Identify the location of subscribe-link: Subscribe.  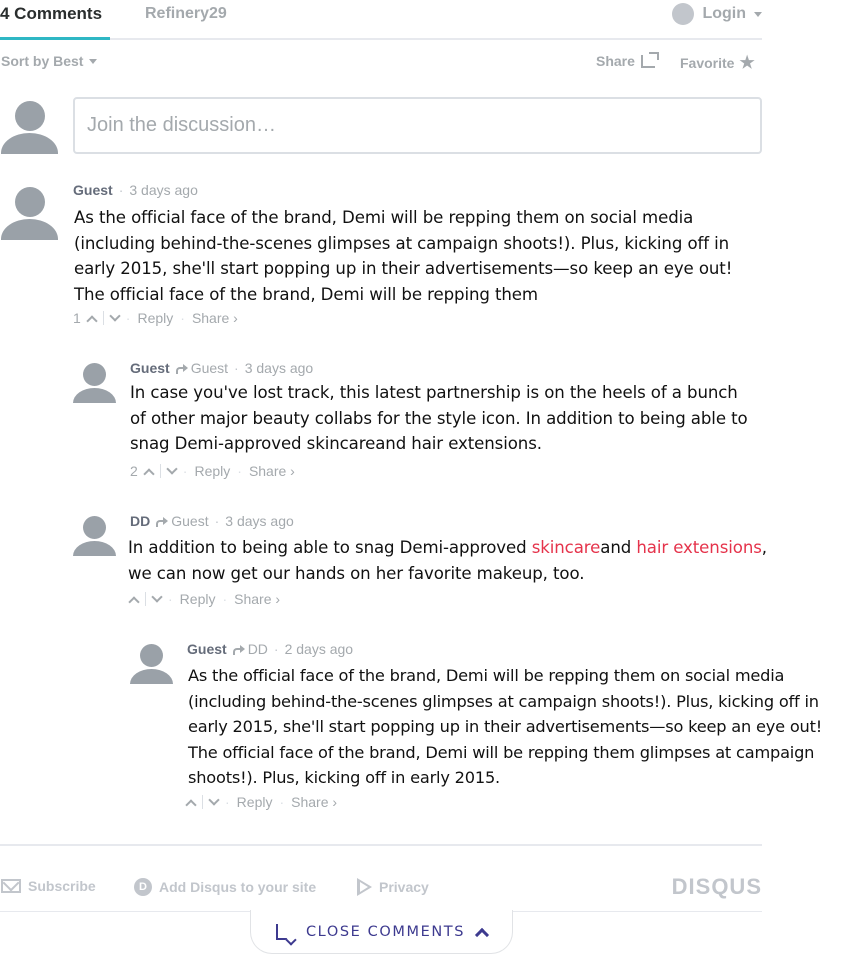
(48, 886).